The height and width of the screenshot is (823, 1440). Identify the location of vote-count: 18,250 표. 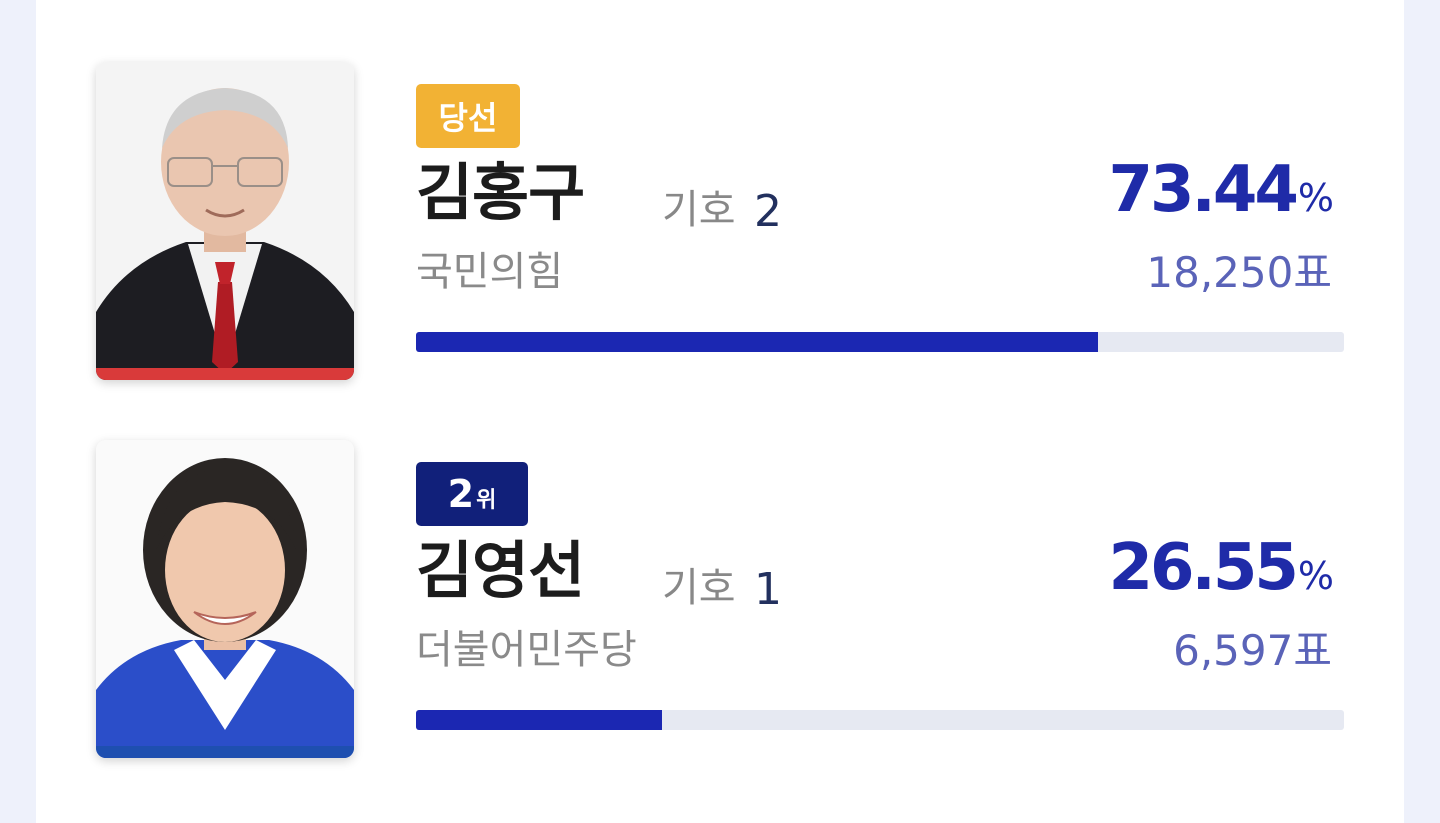
(1239, 273).